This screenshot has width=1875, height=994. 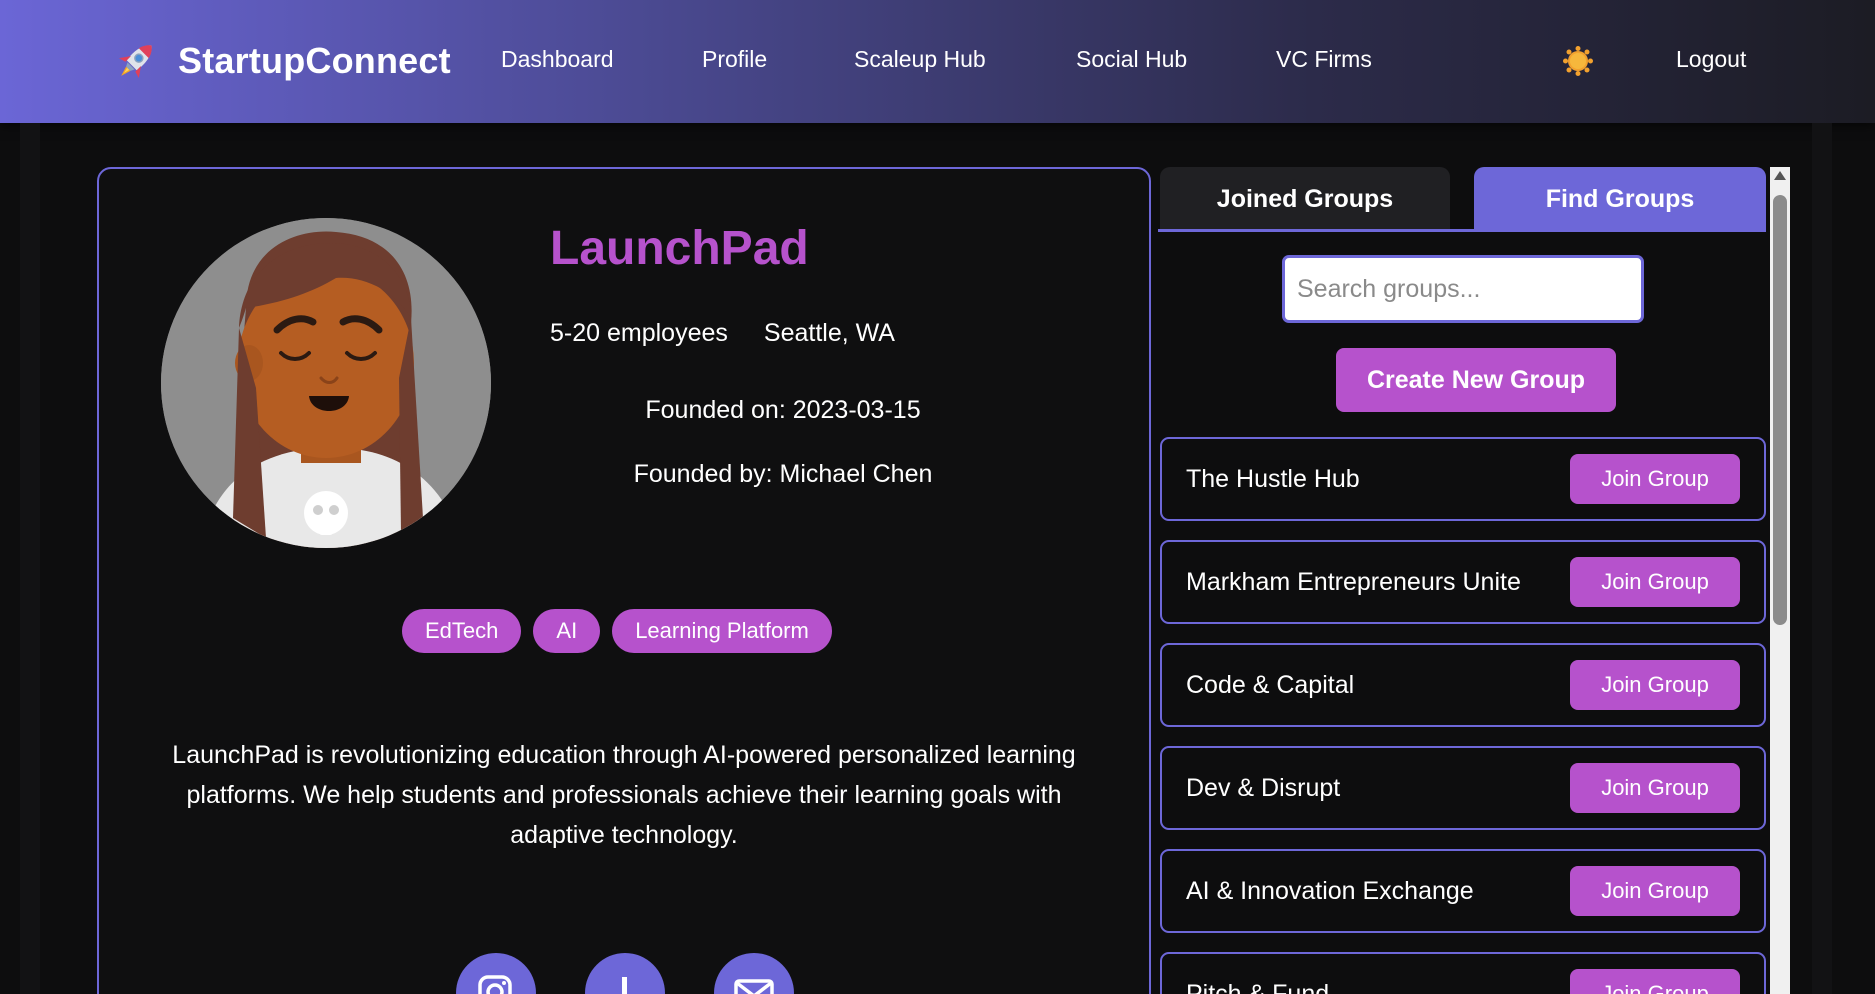 I want to click on group-row: AI & Innovation Exchange Join Group, so click(x=1463, y=891).